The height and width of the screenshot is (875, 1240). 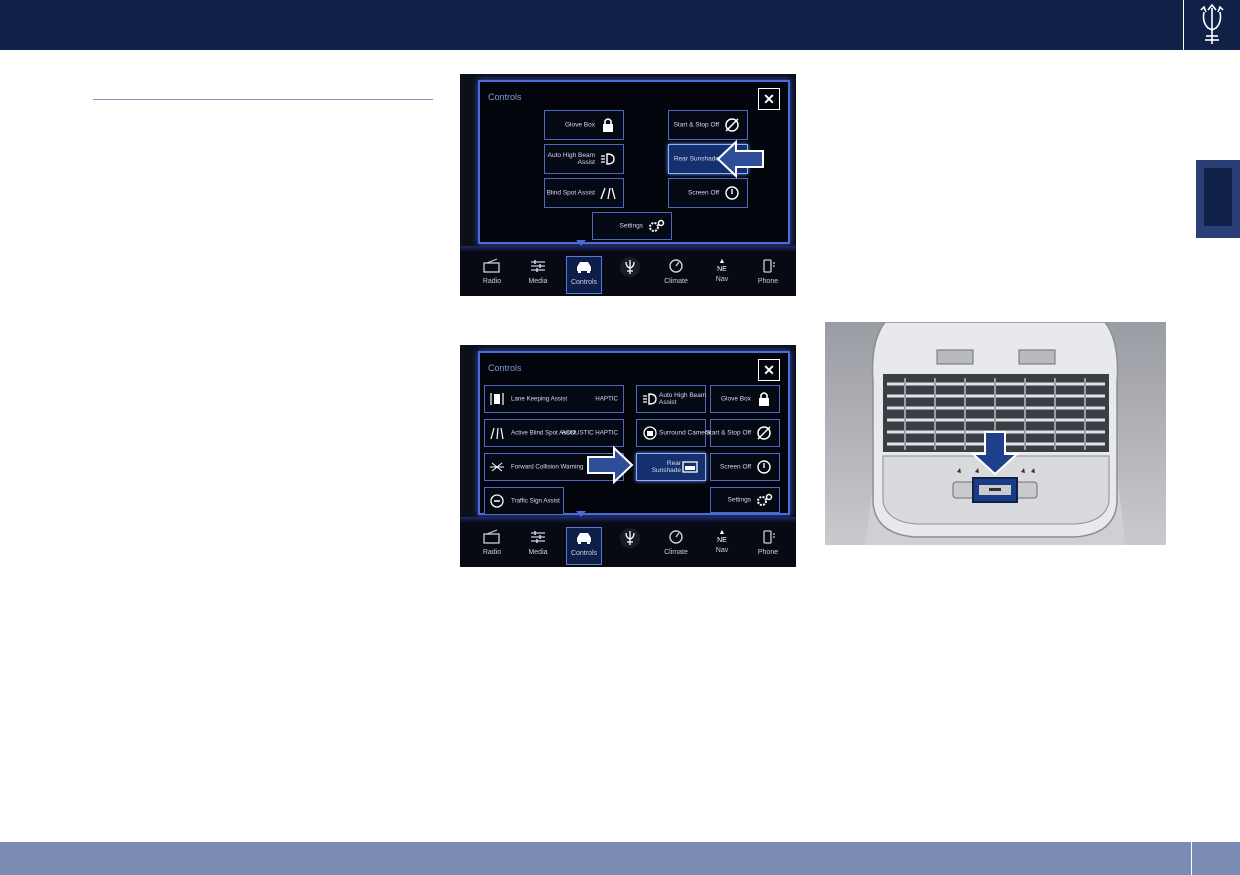 I want to click on traffic-sign-icon, so click(x=497, y=501).